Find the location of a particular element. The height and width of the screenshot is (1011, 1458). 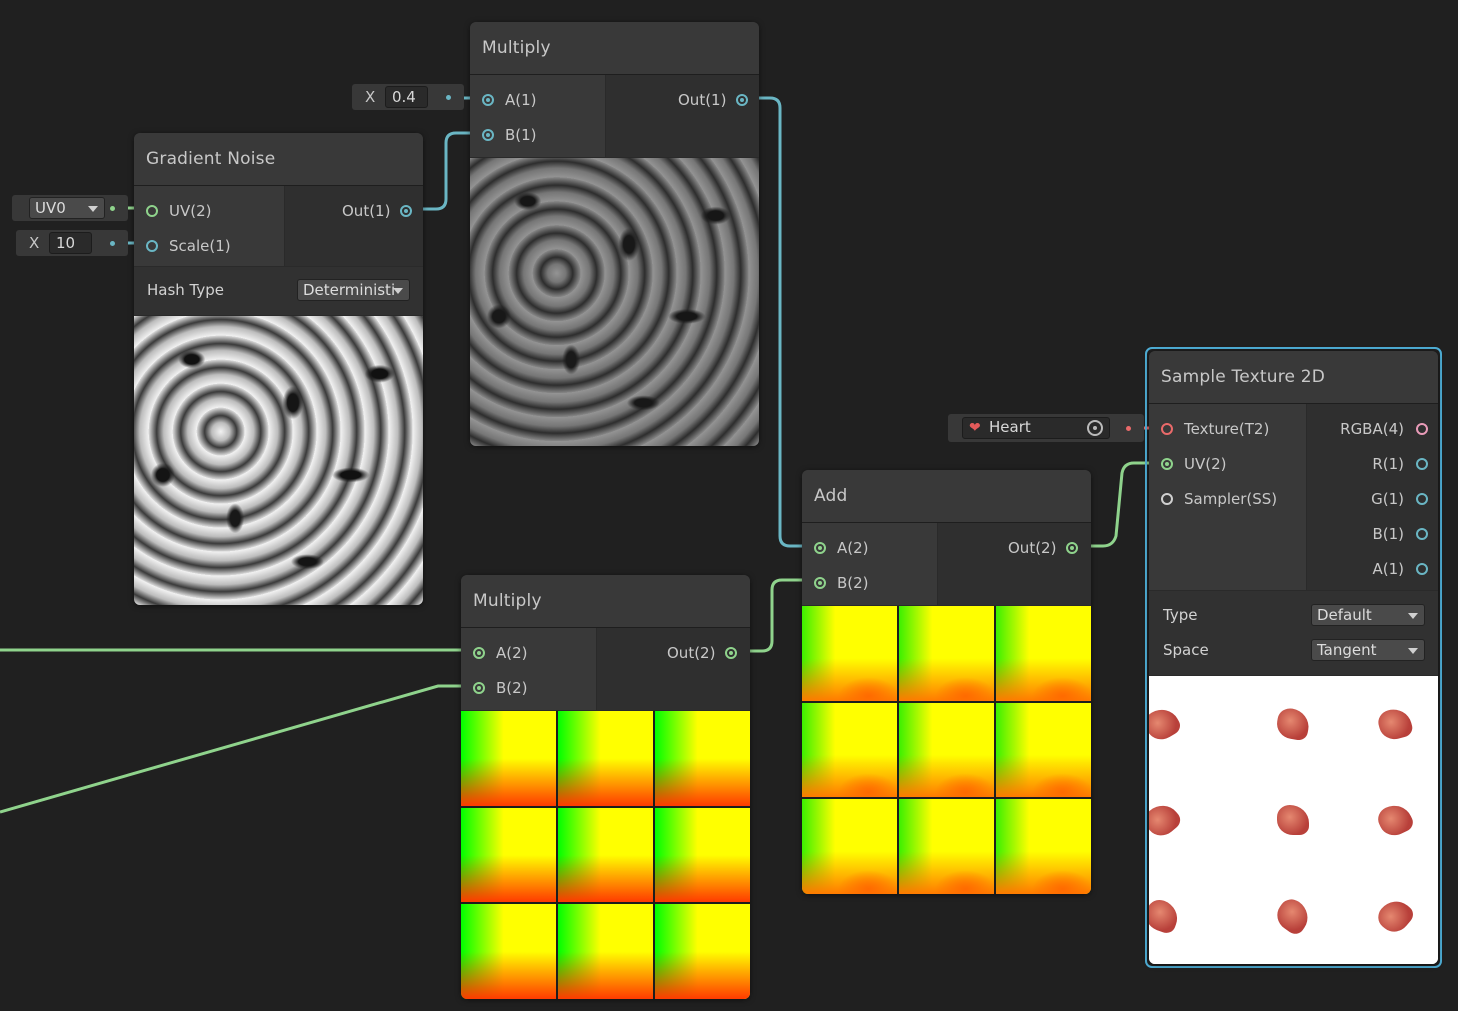

output-port-b: B(1) is located at coordinates (1400, 534).